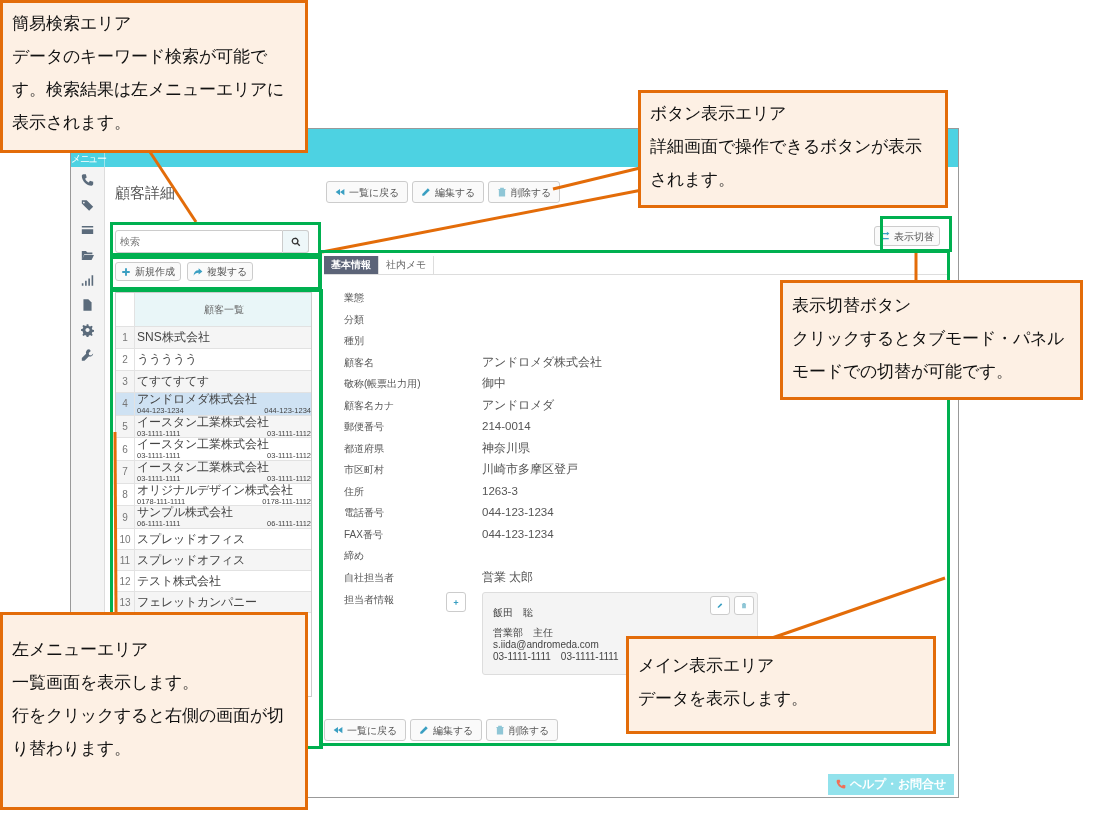  I want to click on gear-icon, so click(87, 330).